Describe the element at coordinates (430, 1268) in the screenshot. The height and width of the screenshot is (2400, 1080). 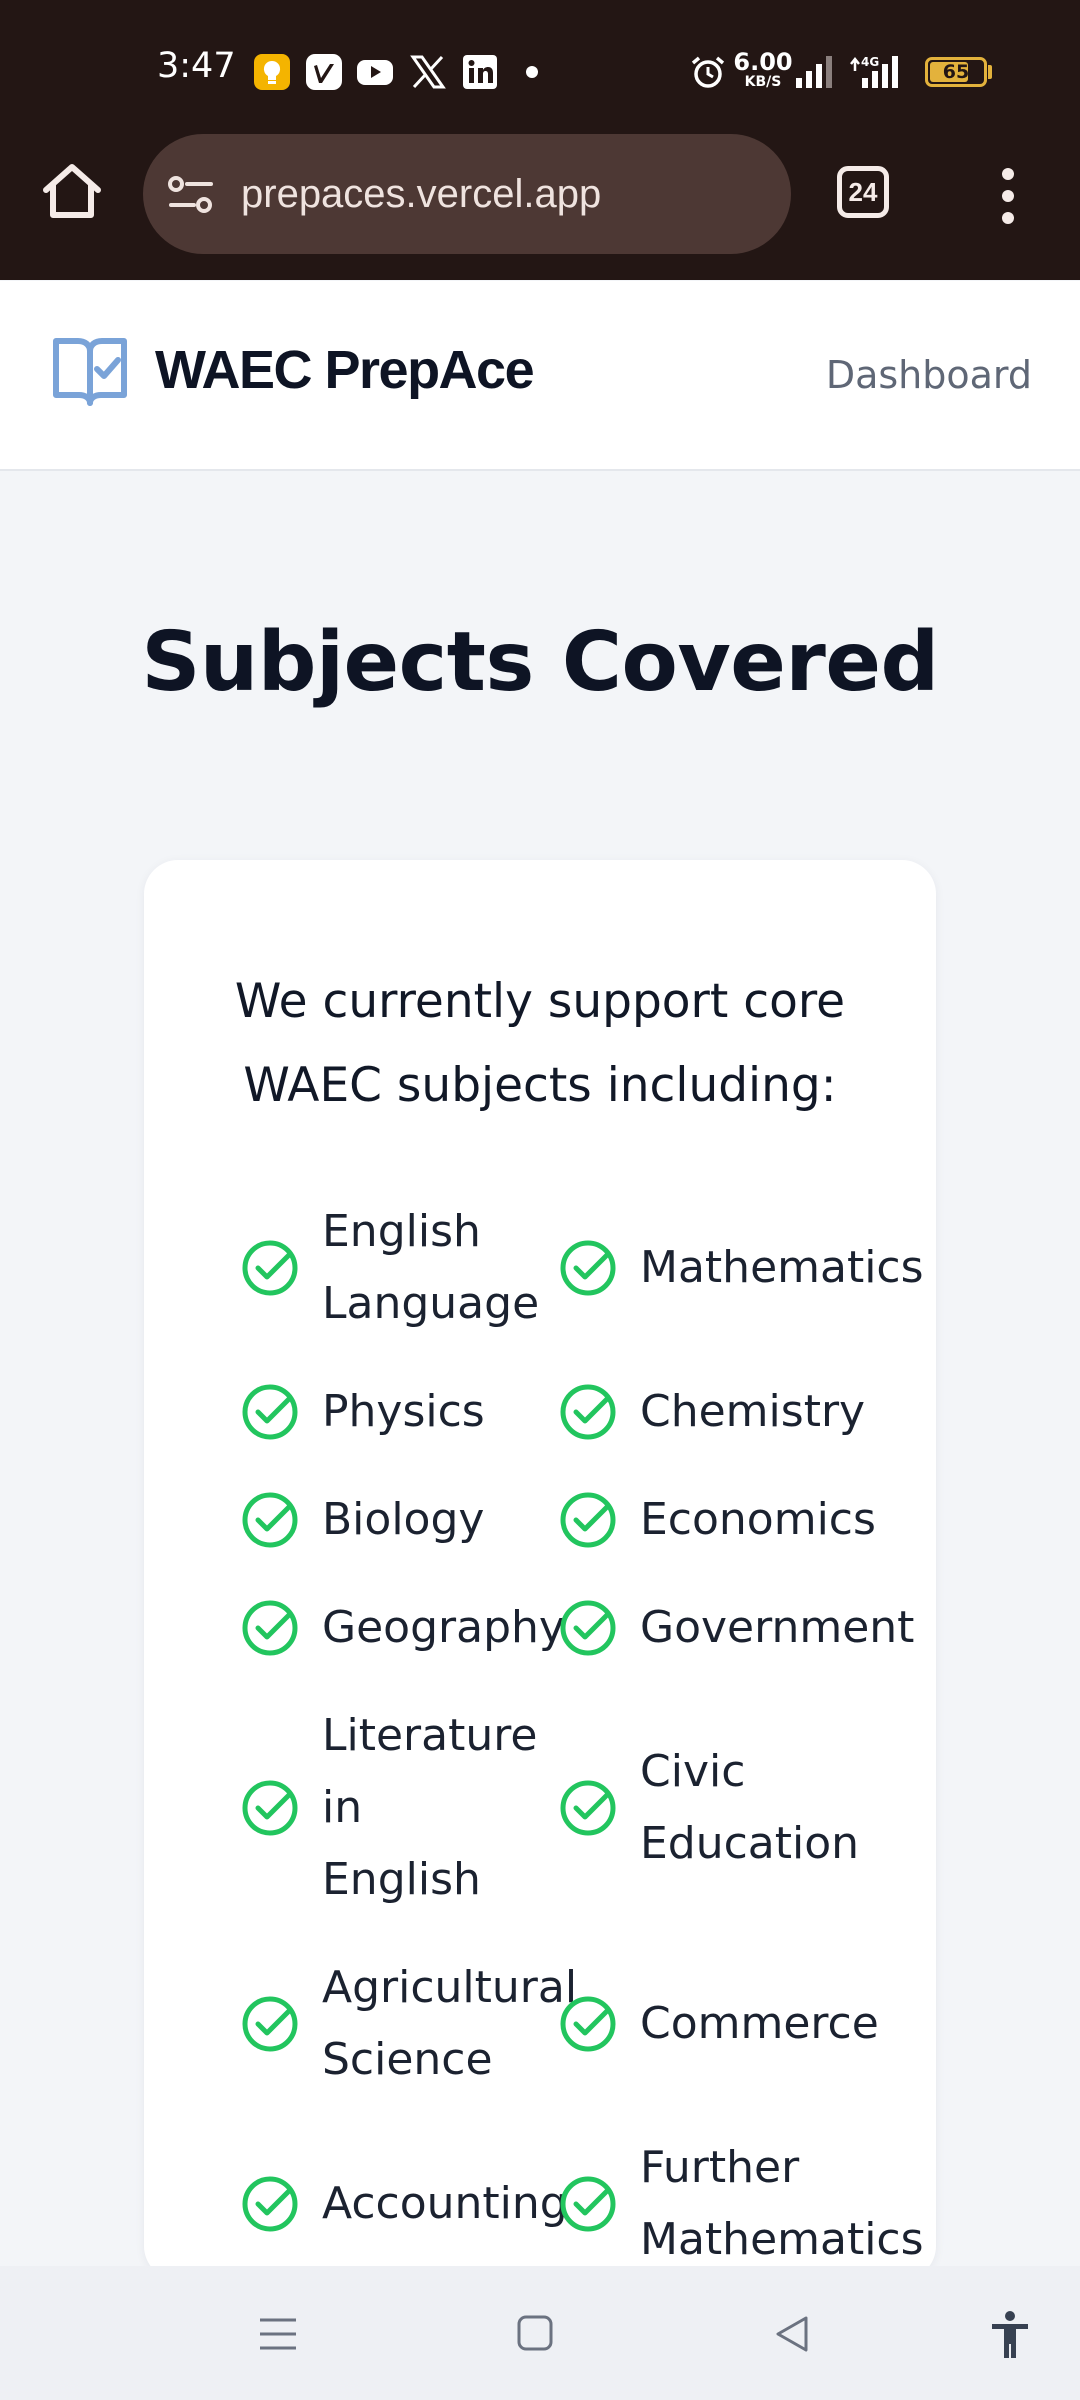
I see `subject-label: English Language` at that location.